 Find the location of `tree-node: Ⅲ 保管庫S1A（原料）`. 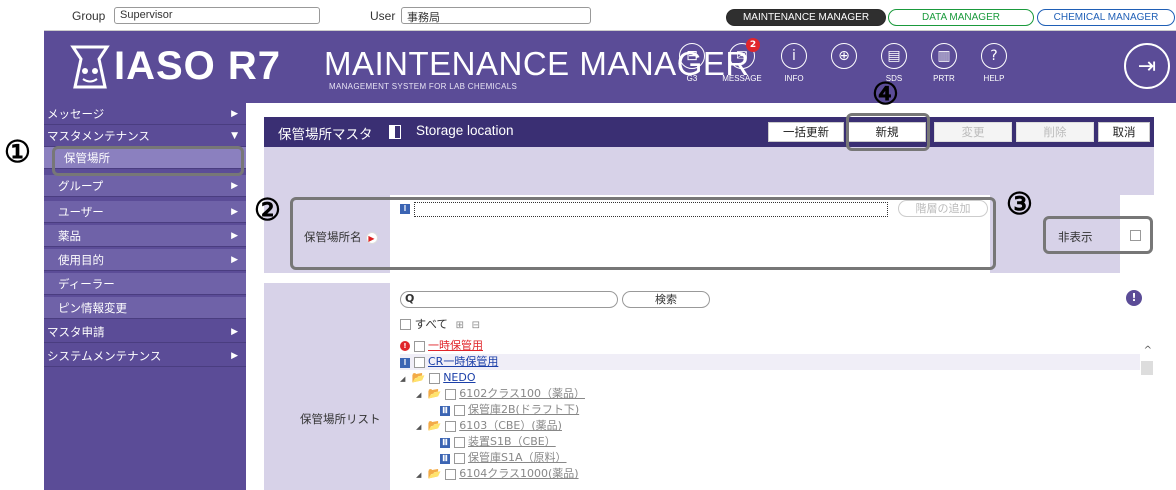

tree-node: Ⅲ 保管庫S1A（原料） is located at coordinates (503, 458).